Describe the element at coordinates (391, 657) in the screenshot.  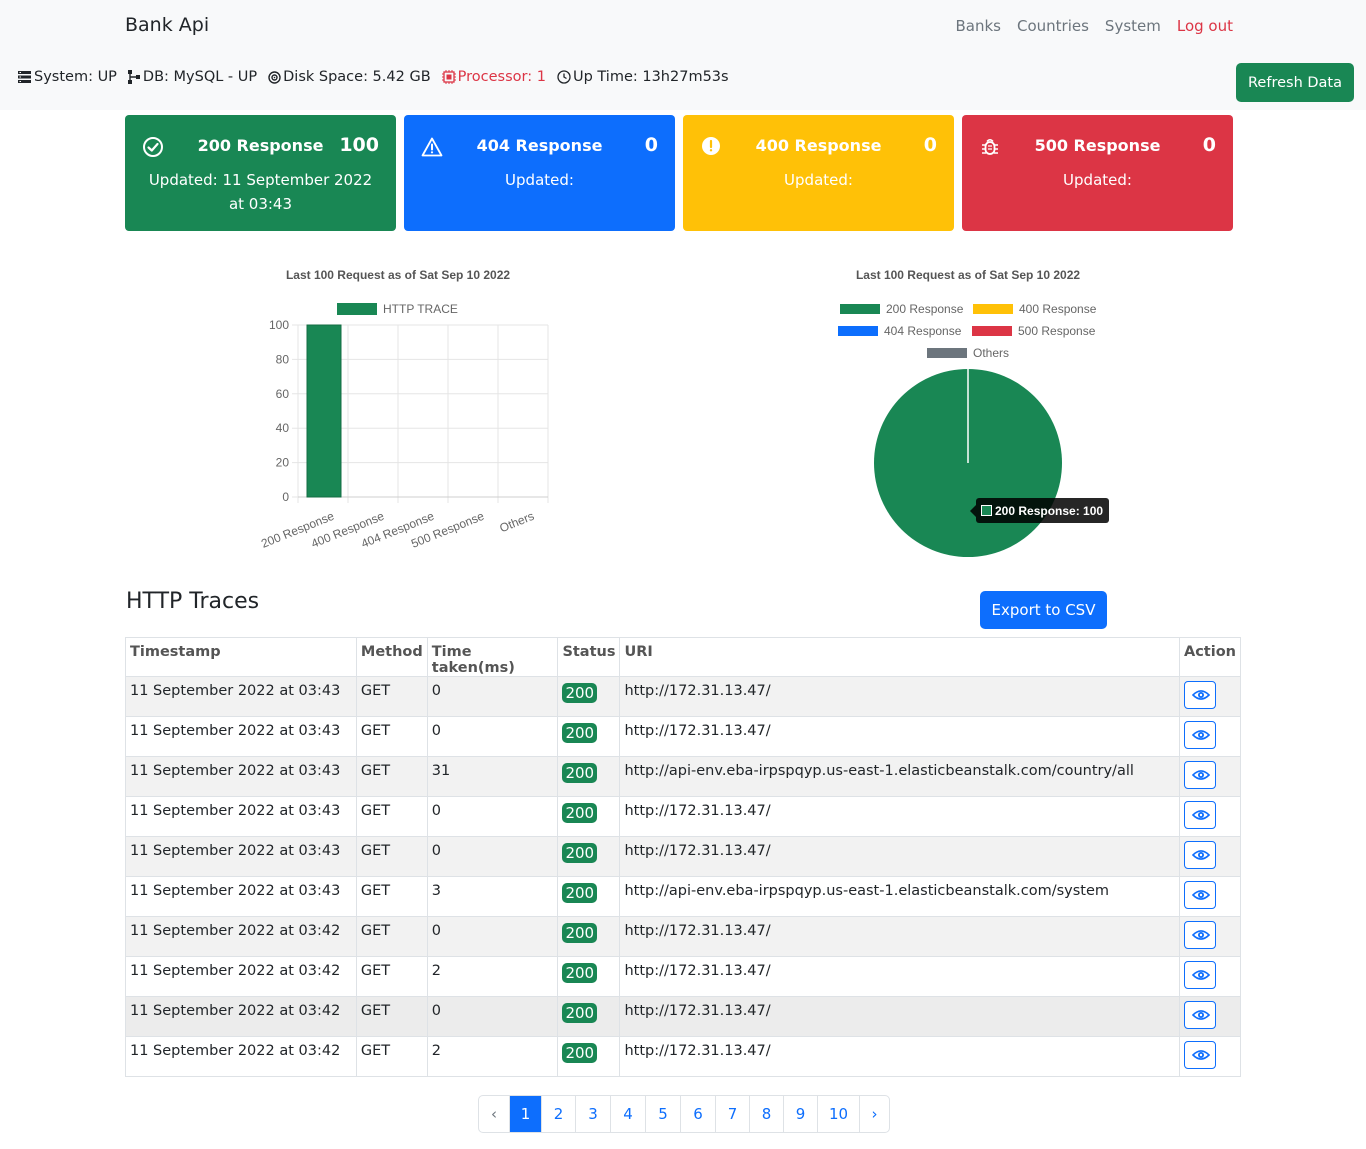
I see `col-method: Method` at that location.